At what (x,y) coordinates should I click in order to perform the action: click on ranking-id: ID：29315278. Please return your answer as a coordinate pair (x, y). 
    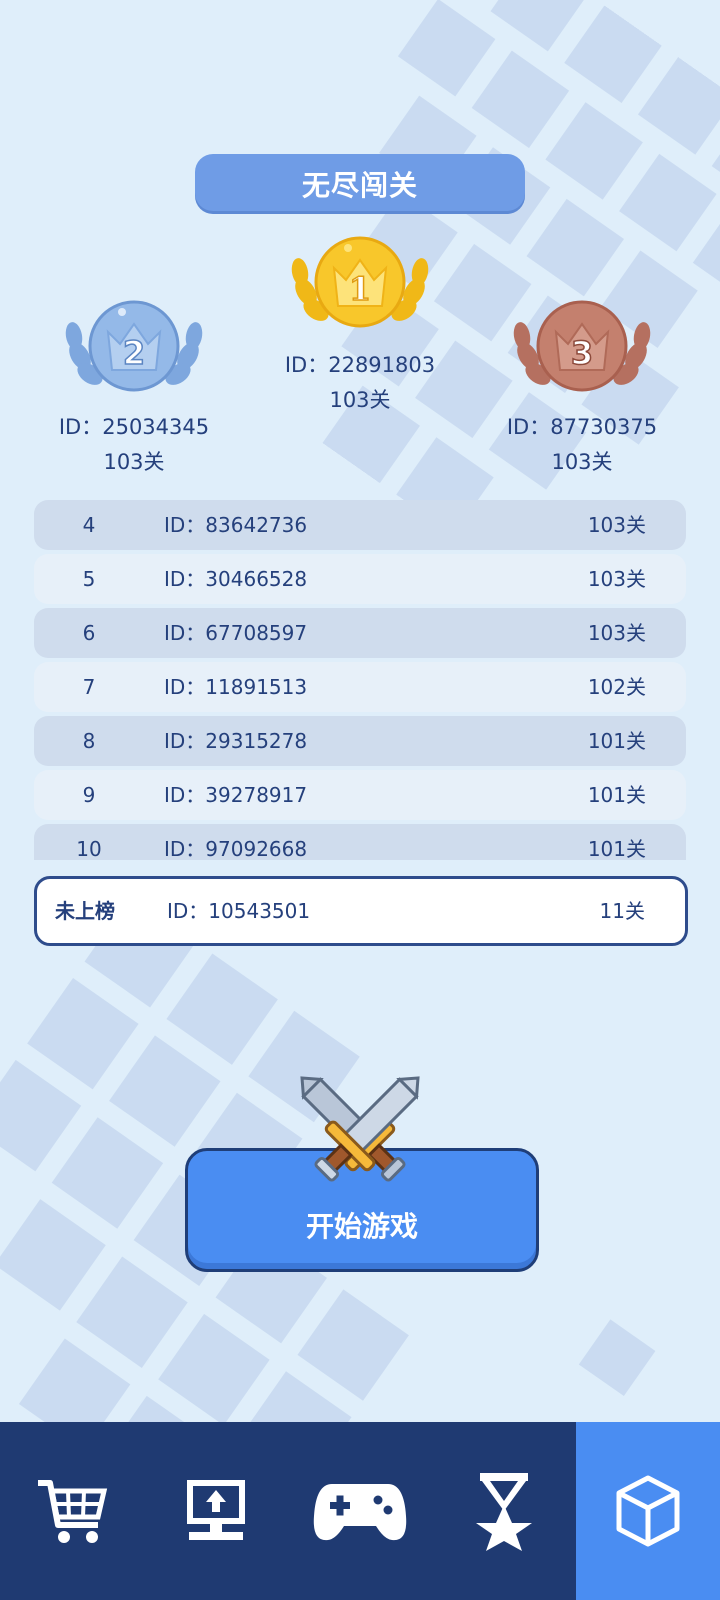
    Looking at the image, I should click on (236, 741).